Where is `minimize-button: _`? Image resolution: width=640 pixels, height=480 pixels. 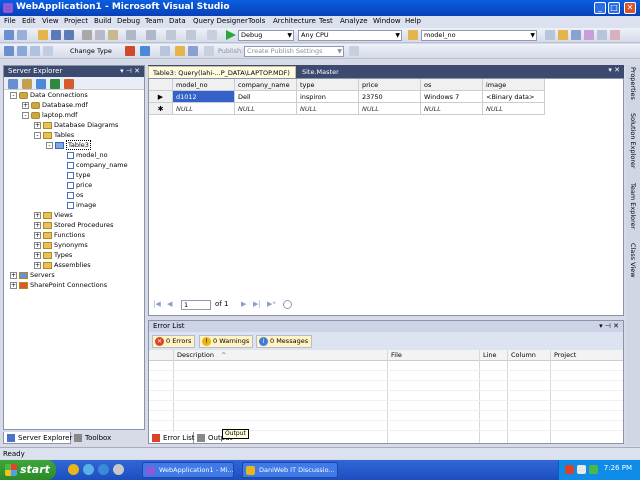 minimize-button: _ is located at coordinates (600, 8).